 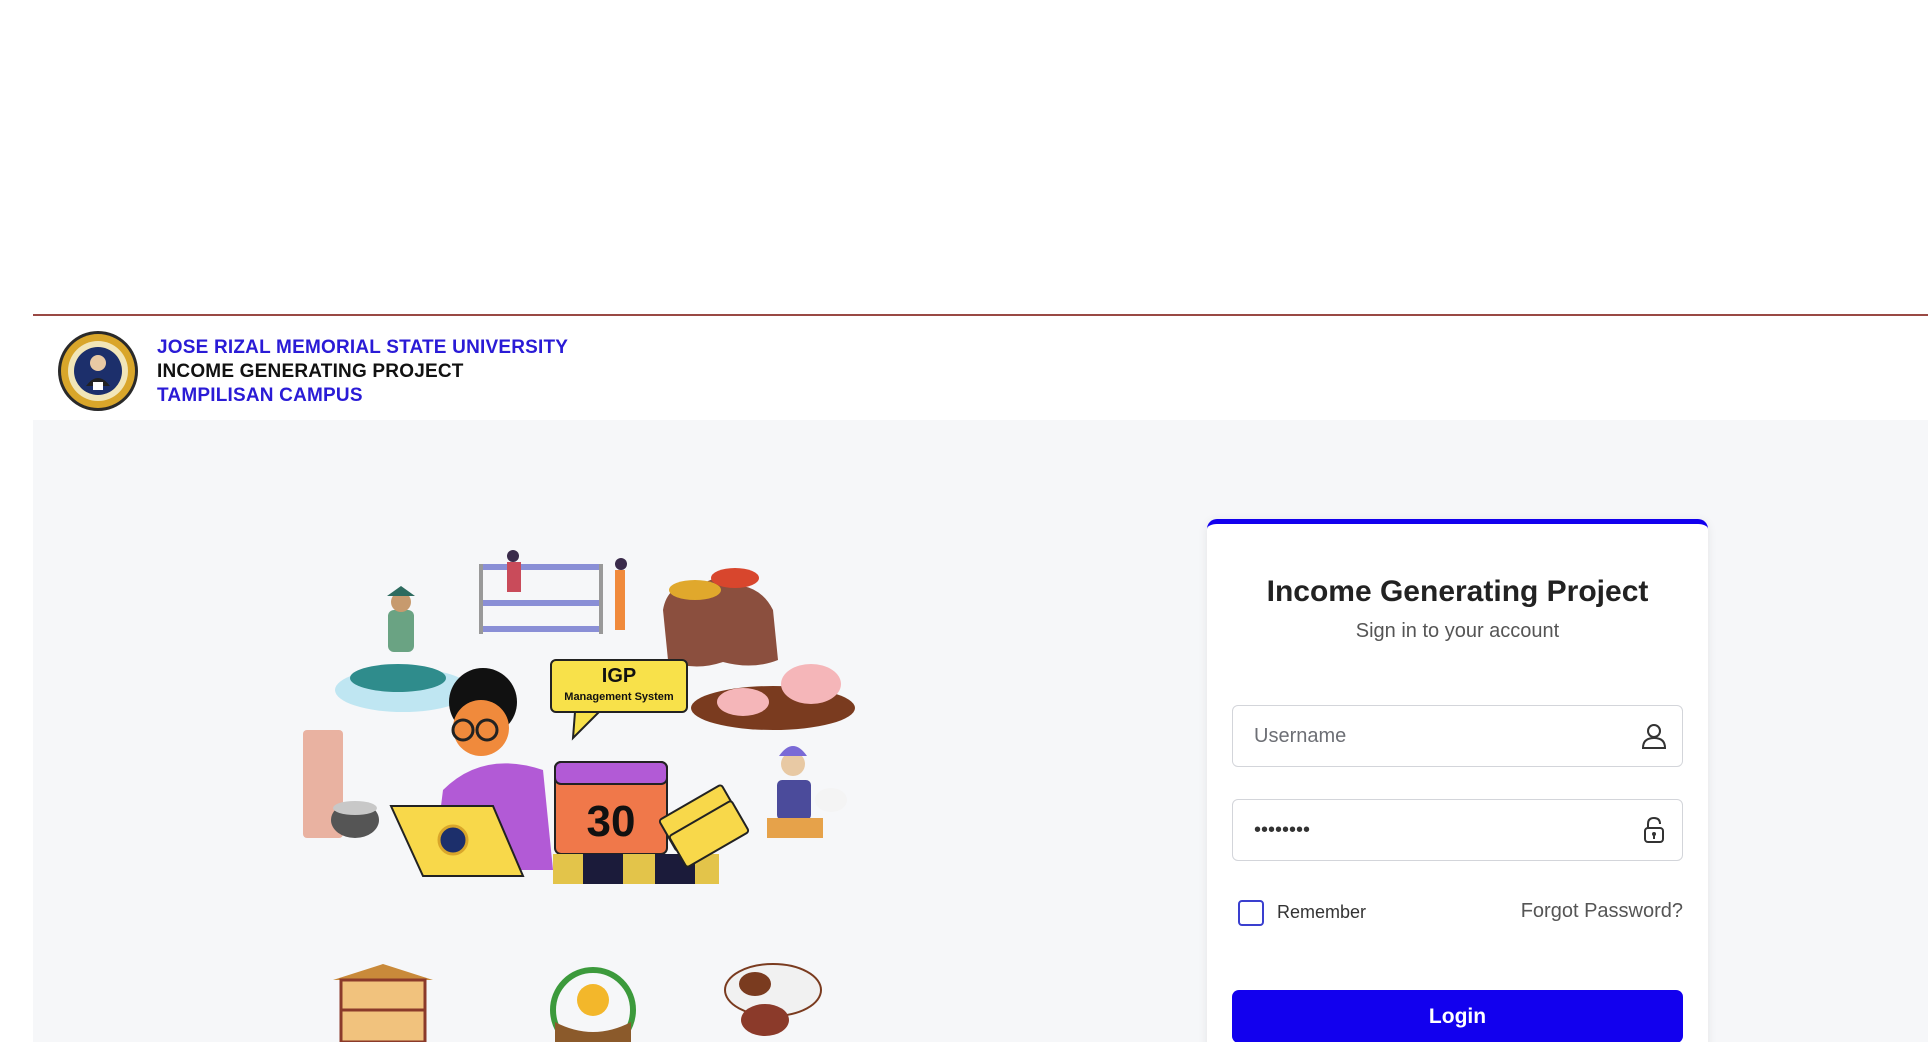 I want to click on bubble-title: IGP, so click(x=619, y=676).